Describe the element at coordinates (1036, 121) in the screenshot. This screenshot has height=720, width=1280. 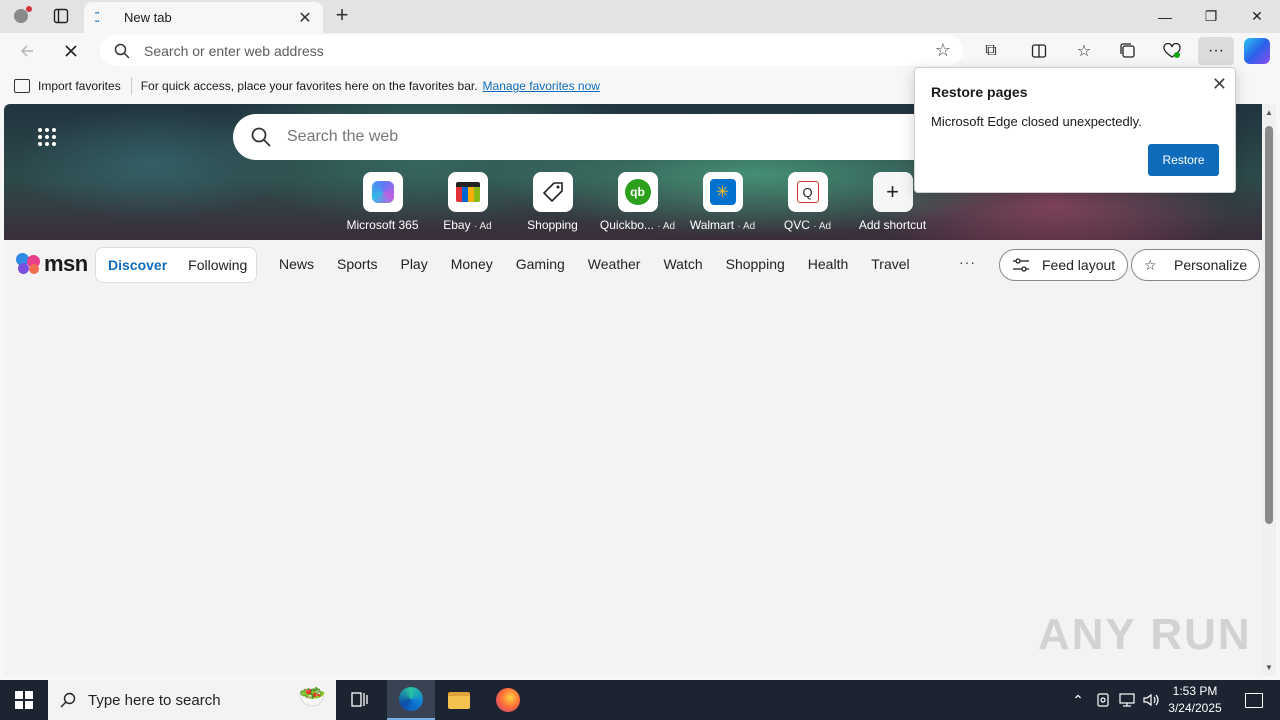
I see `popup-message: Microsoft Edge closed unexpectedly.` at that location.